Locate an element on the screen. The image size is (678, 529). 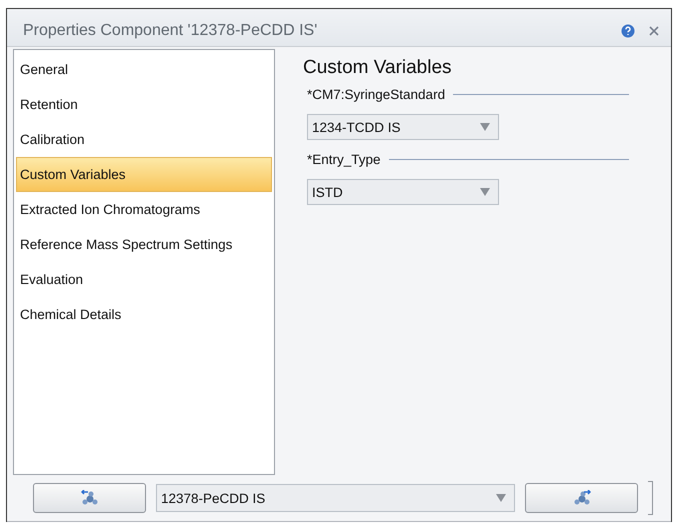
previous-component-button is located at coordinates (89, 498).